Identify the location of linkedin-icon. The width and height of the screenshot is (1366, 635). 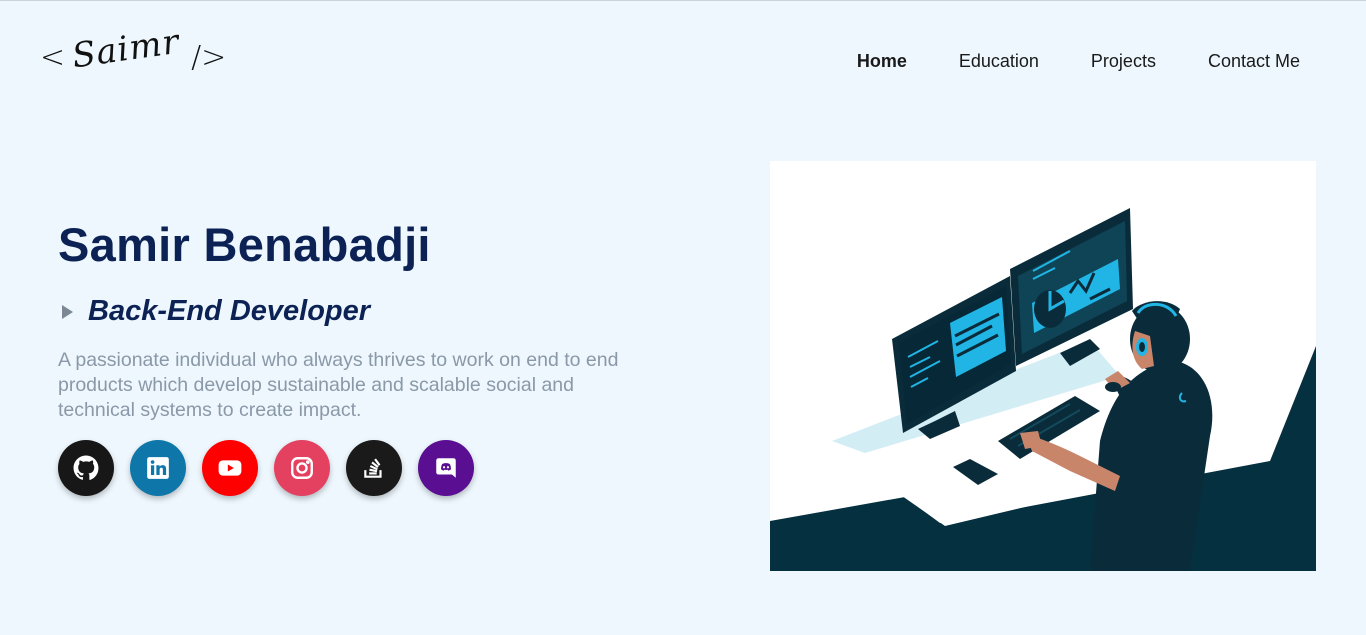
(158, 468).